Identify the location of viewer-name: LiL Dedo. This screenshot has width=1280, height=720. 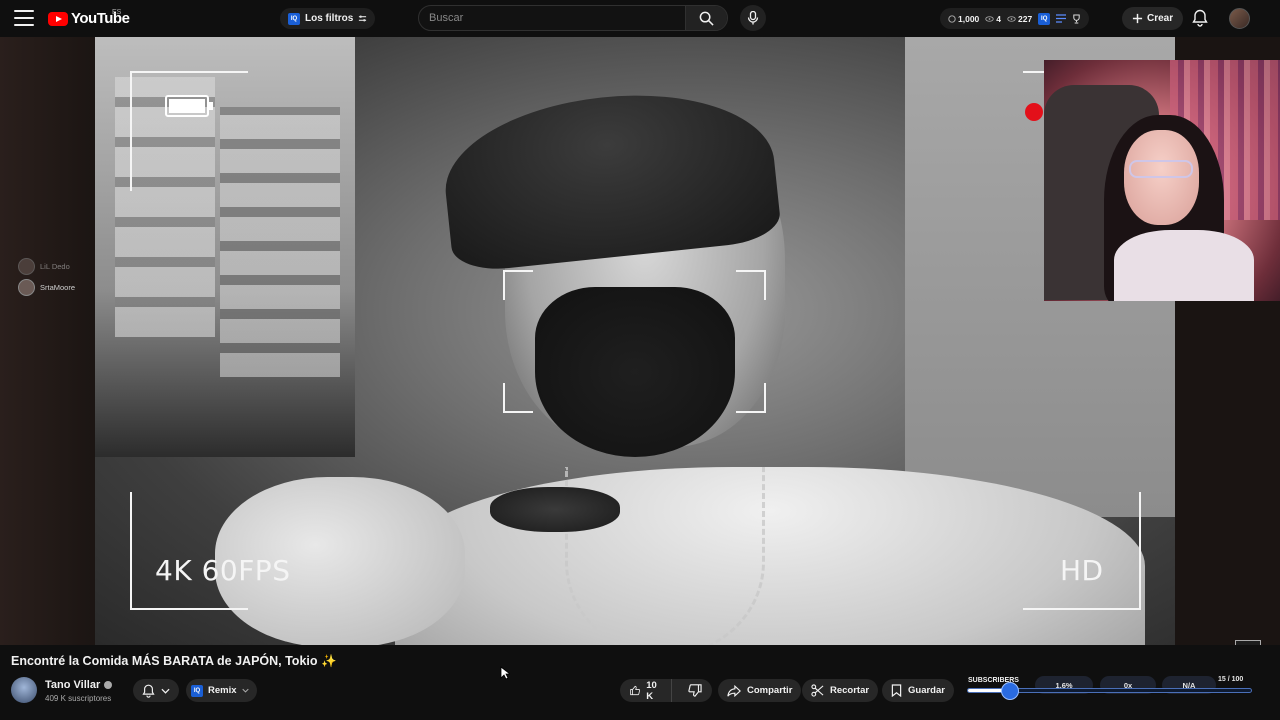
(55, 266).